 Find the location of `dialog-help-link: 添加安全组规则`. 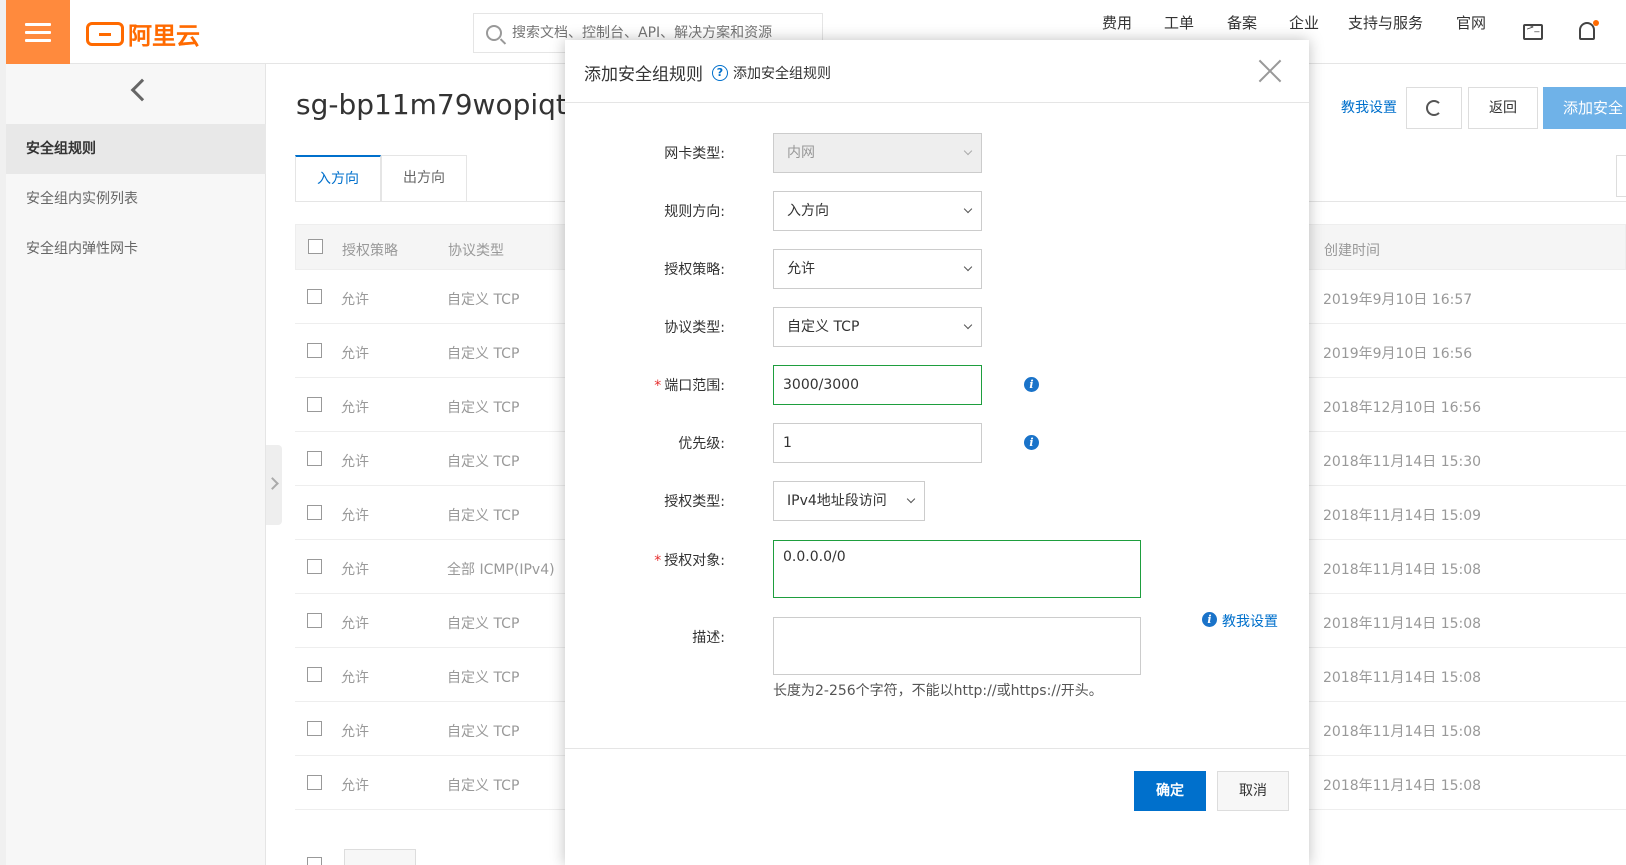

dialog-help-link: 添加安全组规则 is located at coordinates (782, 73).